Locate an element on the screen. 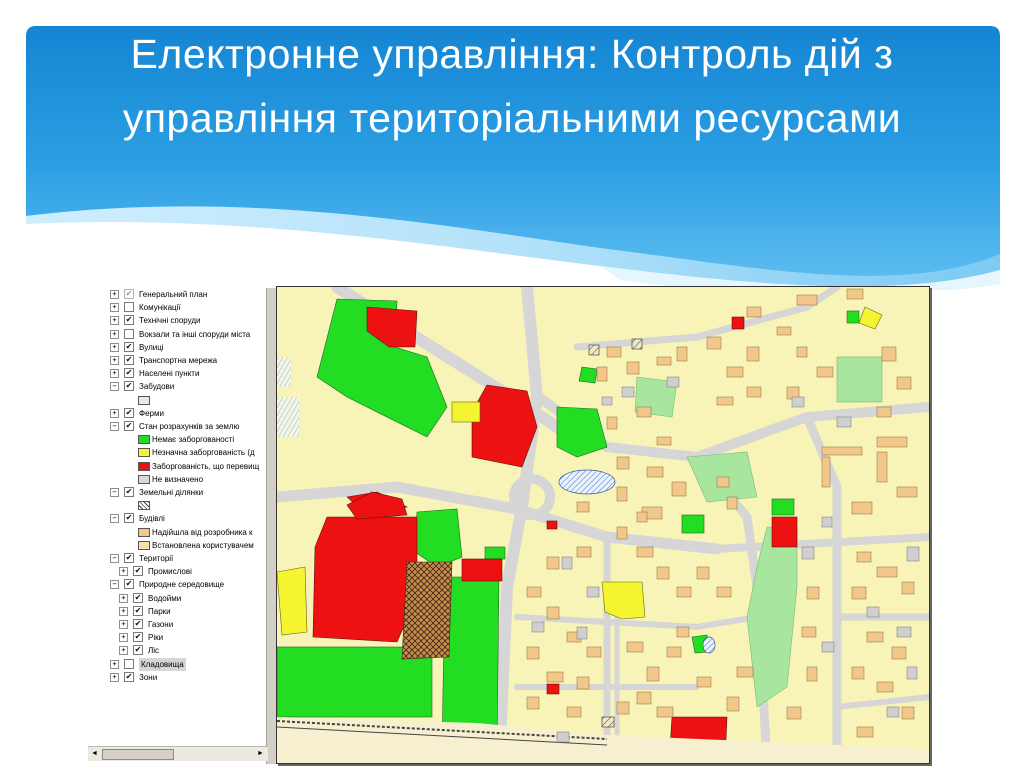 This screenshot has width=1024, height=768. layer-label: Транспортна мережа is located at coordinates (178, 360).